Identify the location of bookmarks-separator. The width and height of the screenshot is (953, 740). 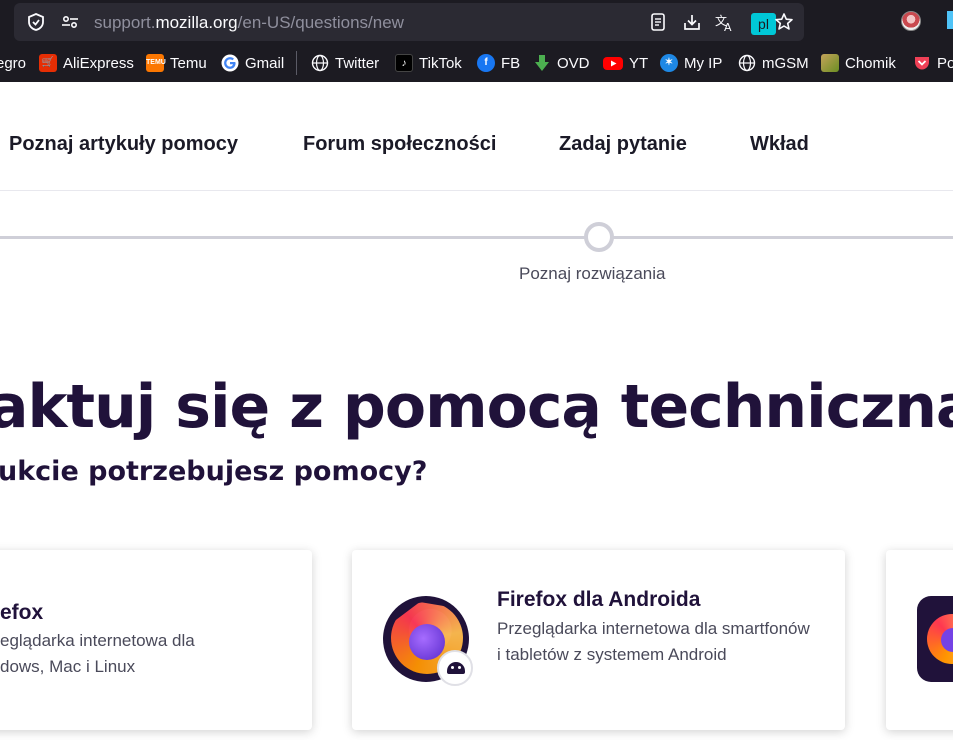
(296, 63).